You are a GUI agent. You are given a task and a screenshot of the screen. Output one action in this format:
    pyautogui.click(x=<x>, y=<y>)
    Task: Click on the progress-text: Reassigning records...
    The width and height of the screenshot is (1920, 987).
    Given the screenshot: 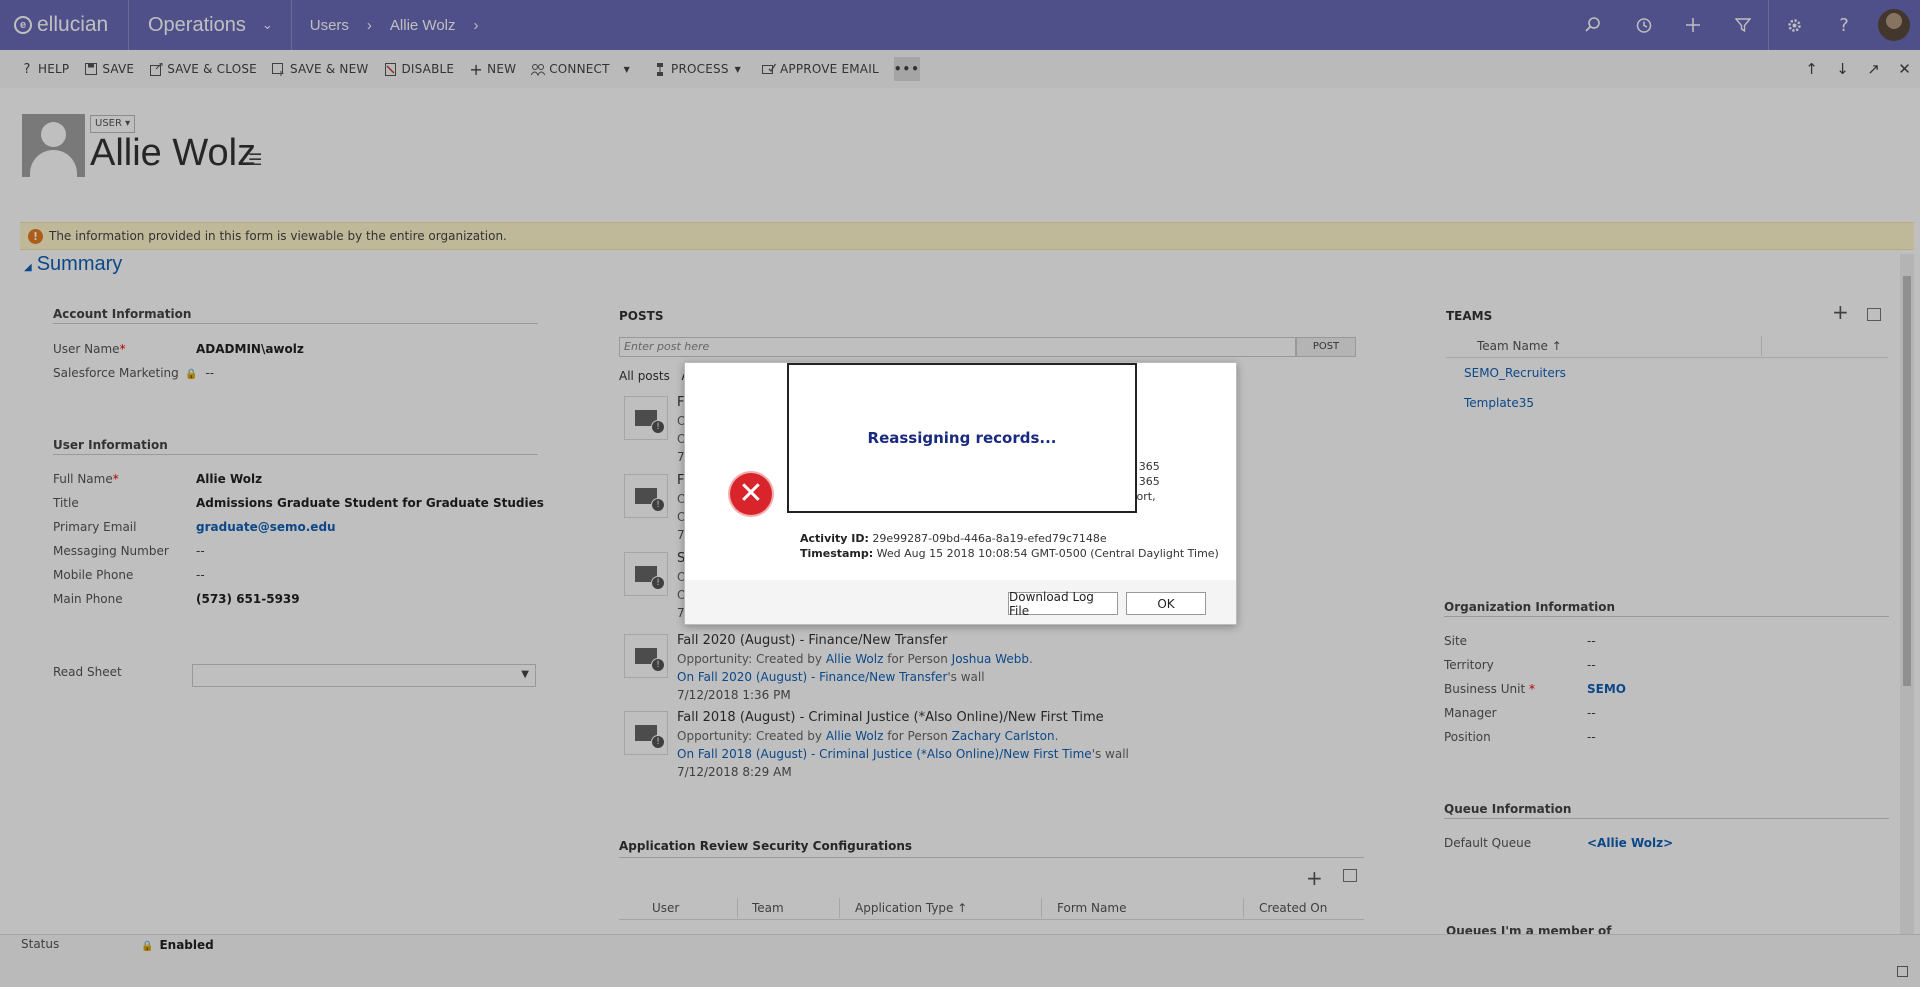 What is the action you would take?
    pyautogui.click(x=962, y=438)
    